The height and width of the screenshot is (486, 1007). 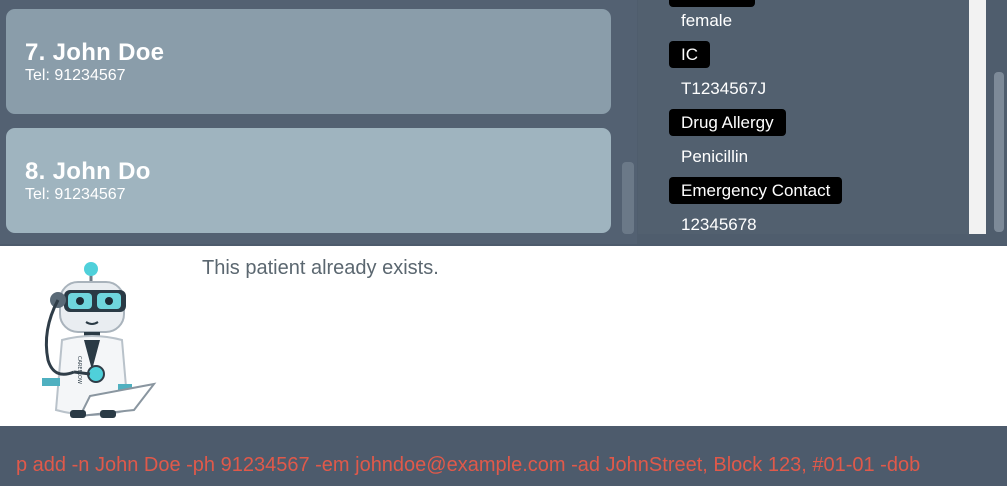 I want to click on emergency-contact-label: Emergency Contact, so click(x=756, y=190).